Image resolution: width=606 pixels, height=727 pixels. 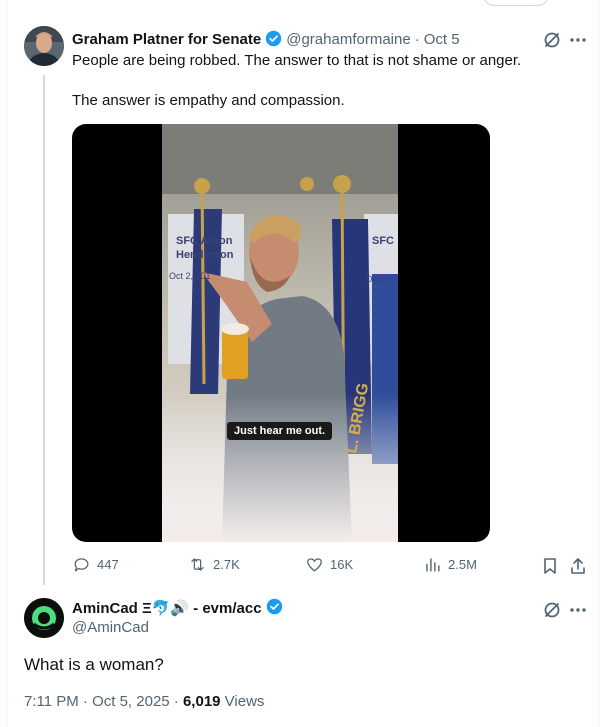 I want to click on reply-timestamp: 7:11 PM · Oct 5, 2025 ·, so click(x=103, y=701).